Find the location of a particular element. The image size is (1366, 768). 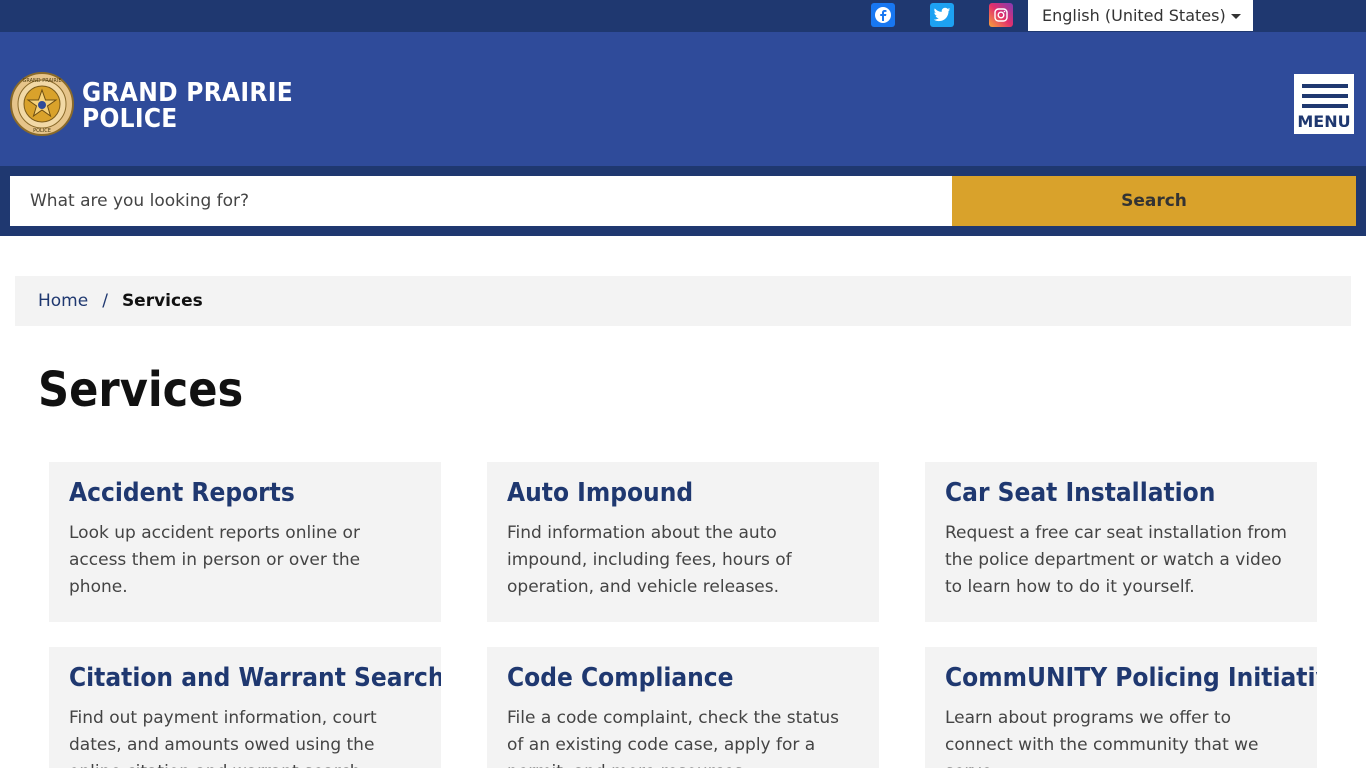

hamburger-icon is located at coordinates (1325, 86).